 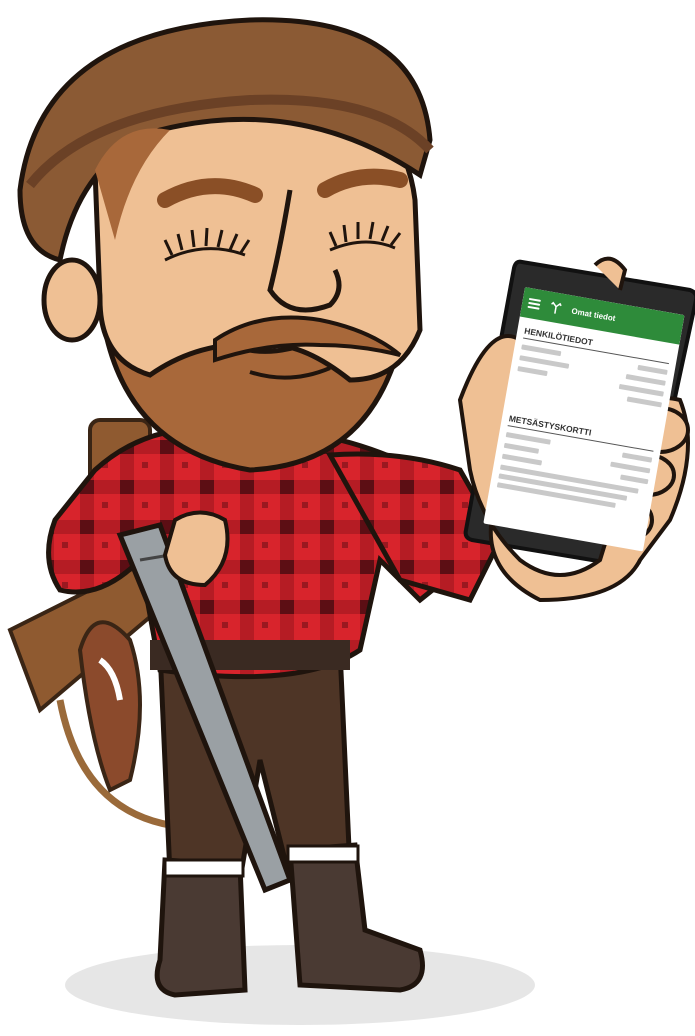 What do you see at coordinates (534, 303) in the screenshot?
I see `menu-icon` at bounding box center [534, 303].